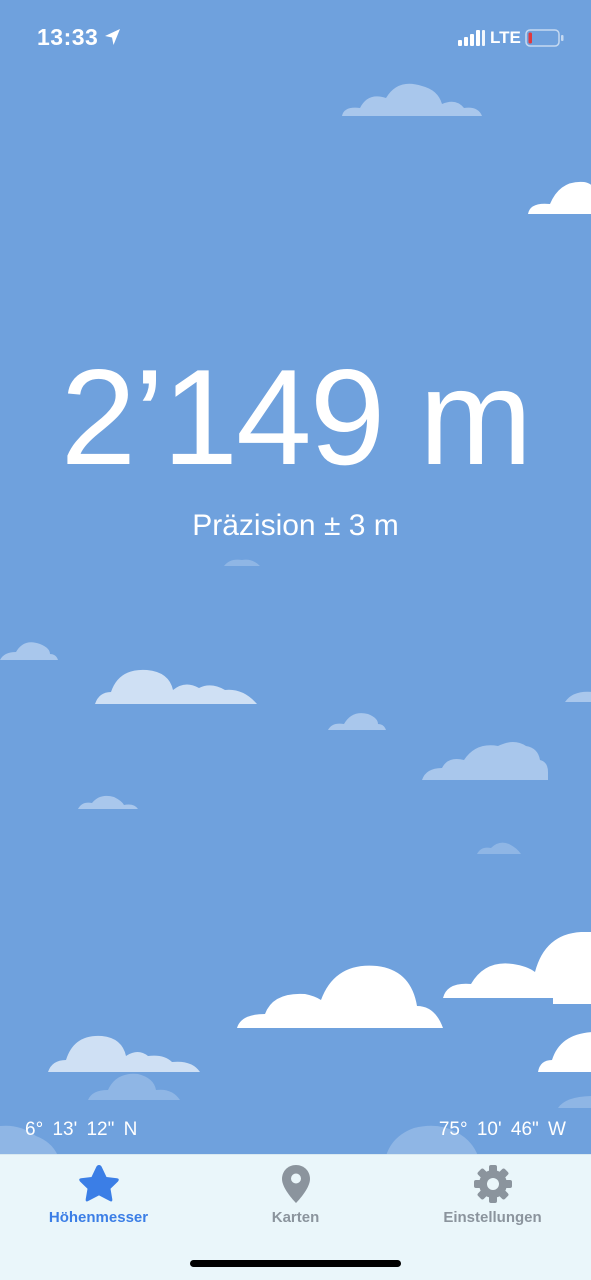 The image size is (591, 1280). I want to click on precision-label: Präzision ± 3 m, so click(295, 525).